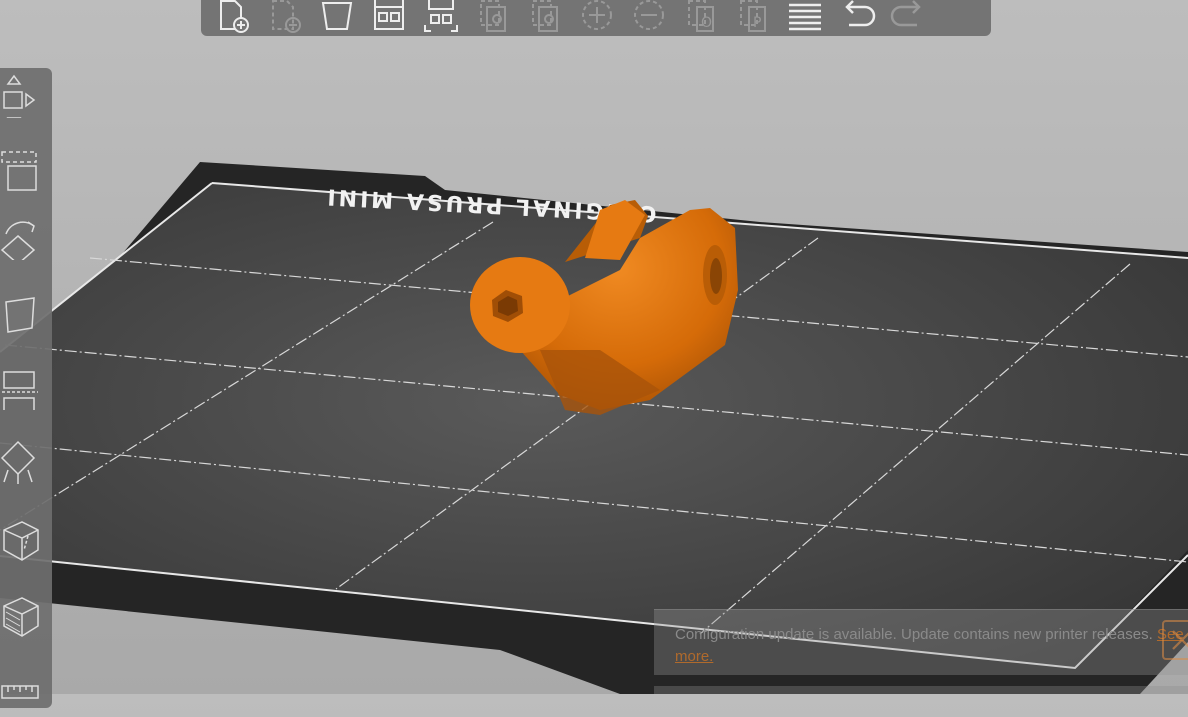 This screenshot has height=717, width=1188. I want to click on arrange-selection-button, so click(441, 17).